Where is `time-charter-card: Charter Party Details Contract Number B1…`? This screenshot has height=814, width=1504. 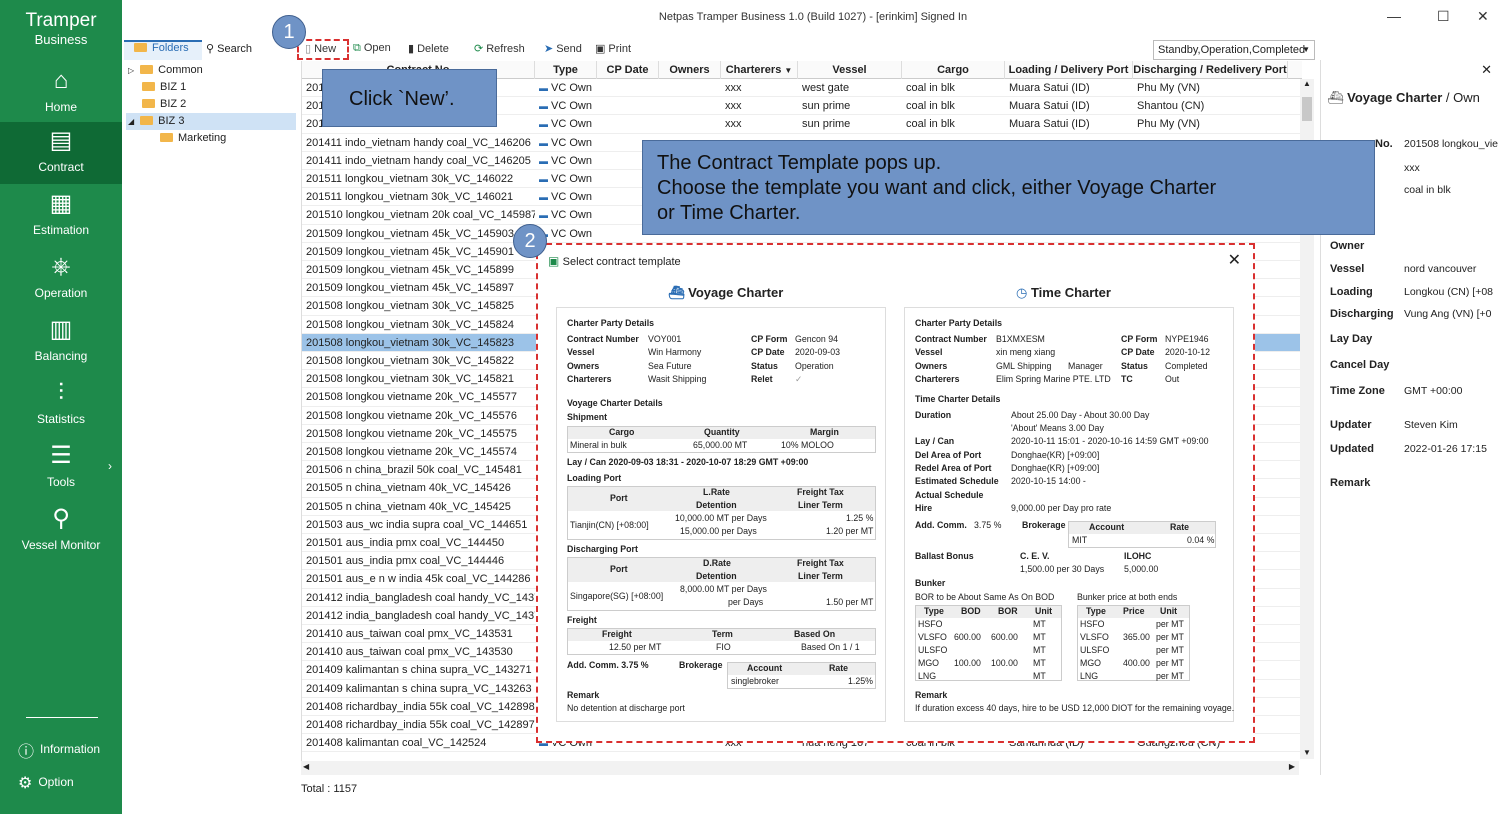 time-charter-card: Charter Party Details Contract Number B1… is located at coordinates (1069, 514).